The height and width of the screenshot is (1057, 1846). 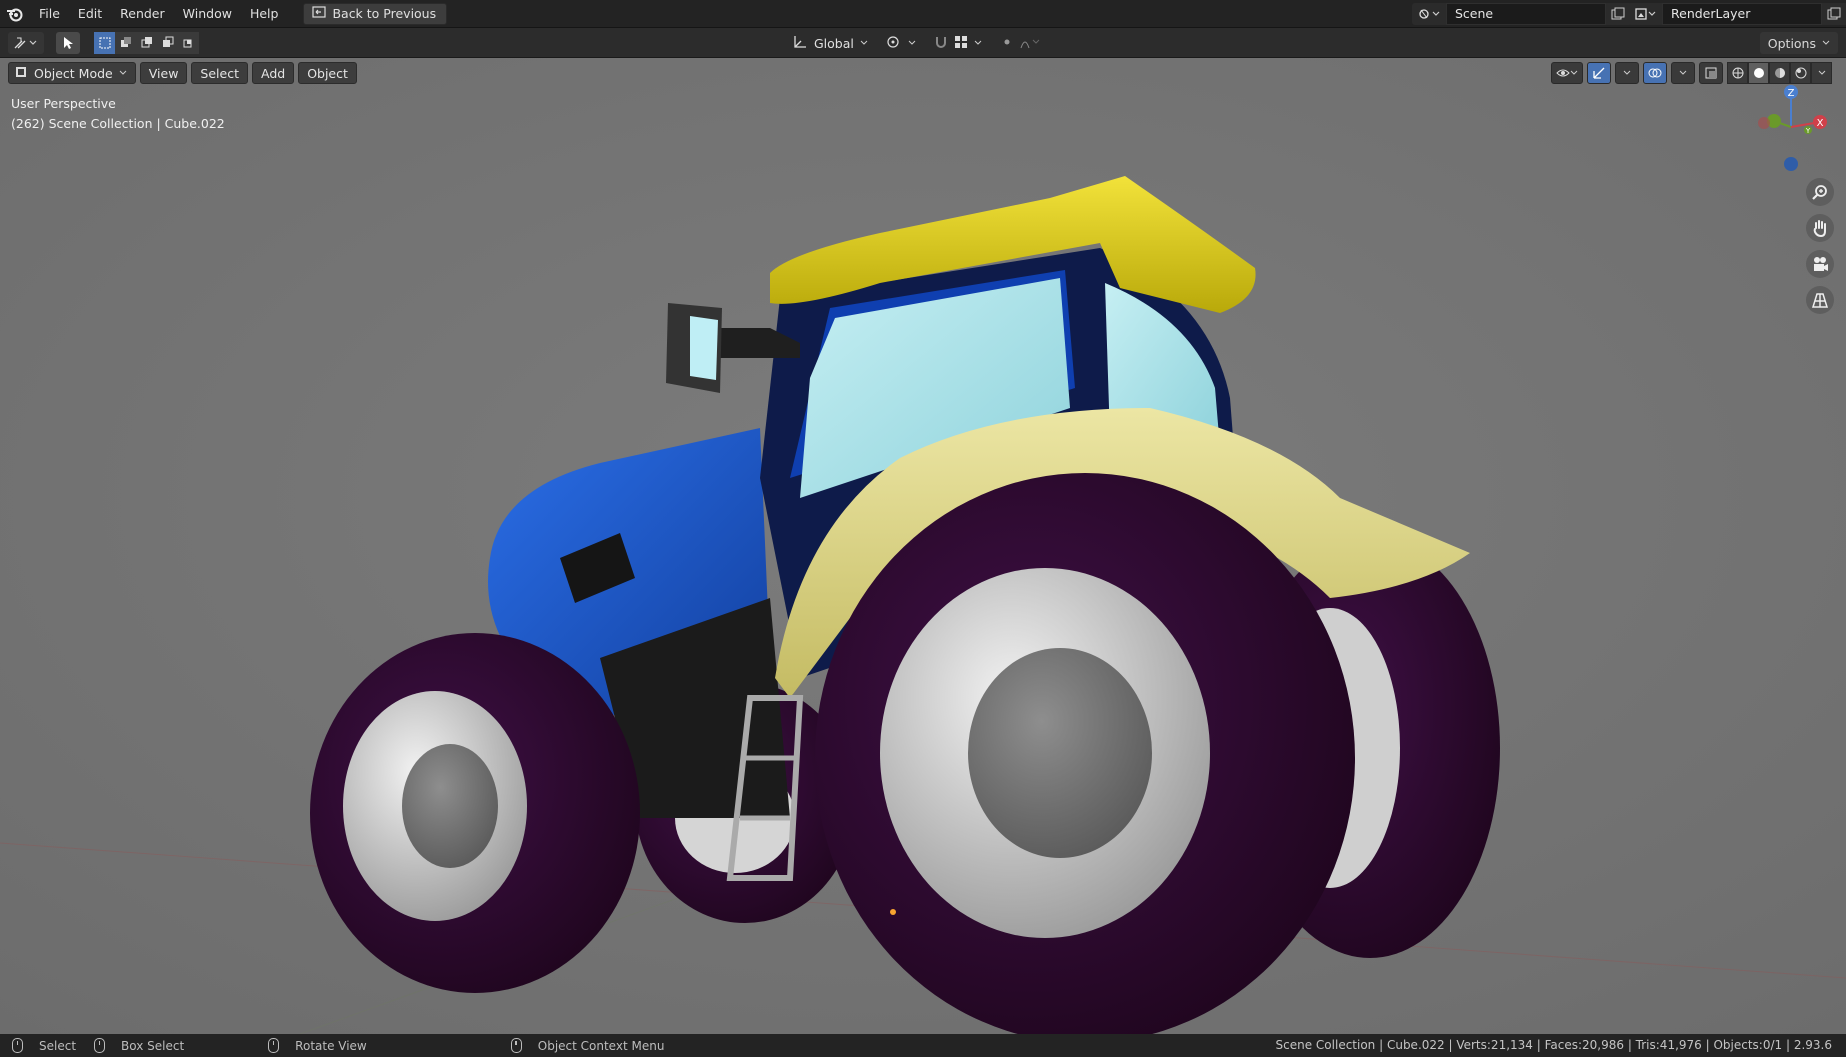 I want to click on status-rotate-view-label: Rotate View, so click(x=331, y=1045).